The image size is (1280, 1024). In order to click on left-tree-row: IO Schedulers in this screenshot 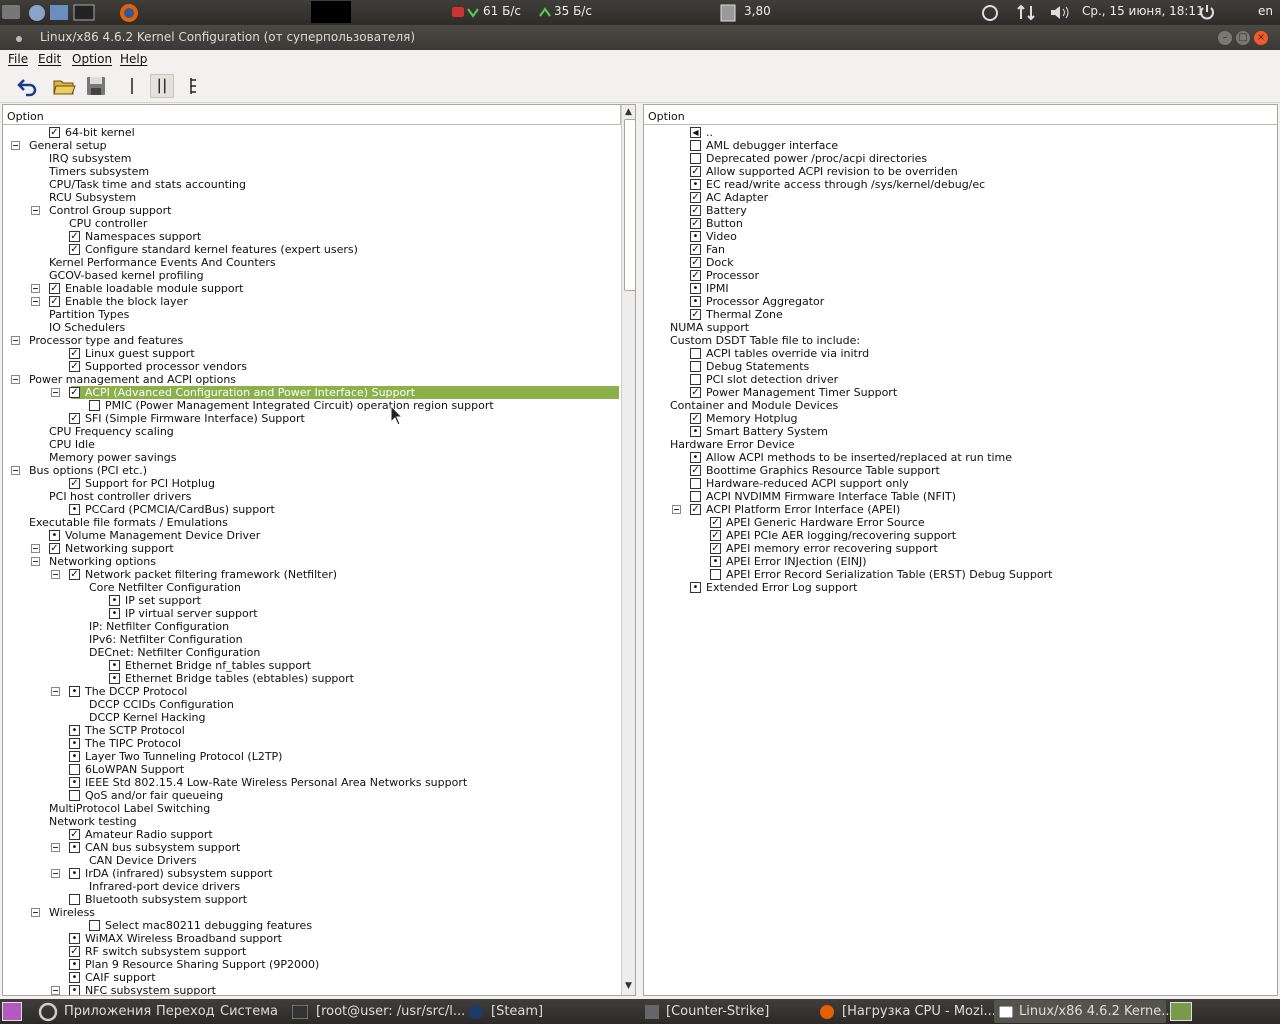, I will do `click(319, 327)`.